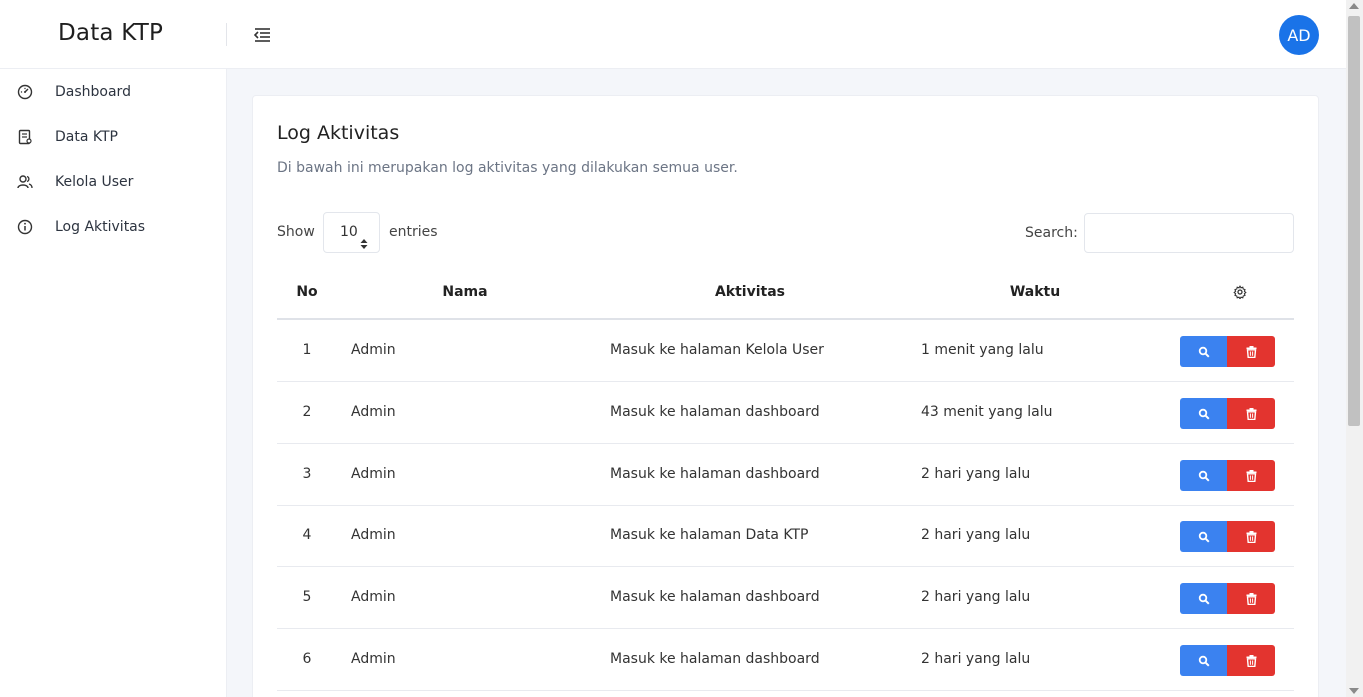 This screenshot has width=1363, height=697. What do you see at coordinates (982, 350) in the screenshot?
I see `cell-waktu: 1 menit yang lalu` at bounding box center [982, 350].